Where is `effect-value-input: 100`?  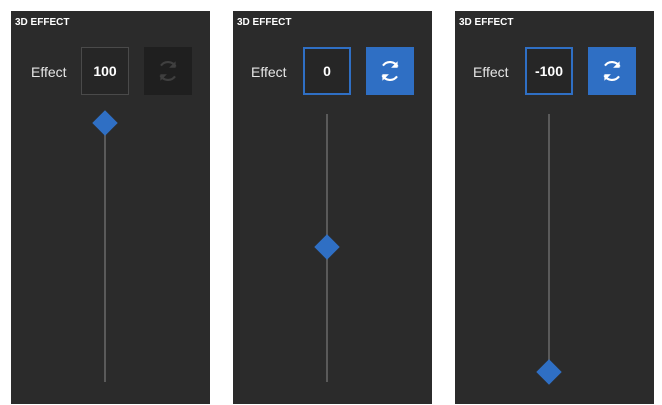
effect-value-input: 100 is located at coordinates (105, 71).